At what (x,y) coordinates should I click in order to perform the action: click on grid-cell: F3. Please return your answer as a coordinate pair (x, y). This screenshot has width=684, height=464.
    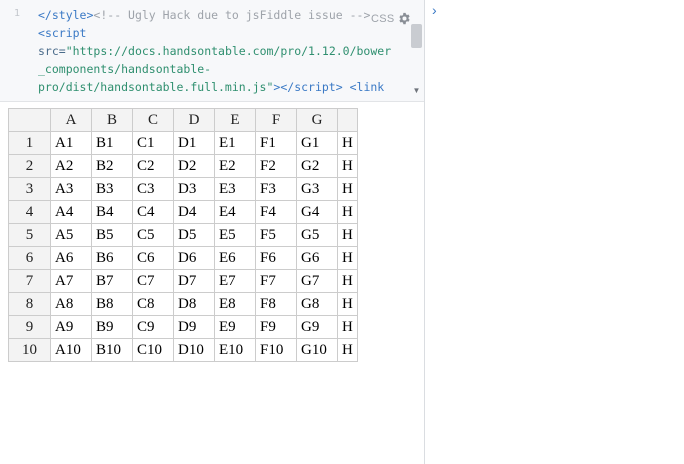
    Looking at the image, I should click on (276, 189).